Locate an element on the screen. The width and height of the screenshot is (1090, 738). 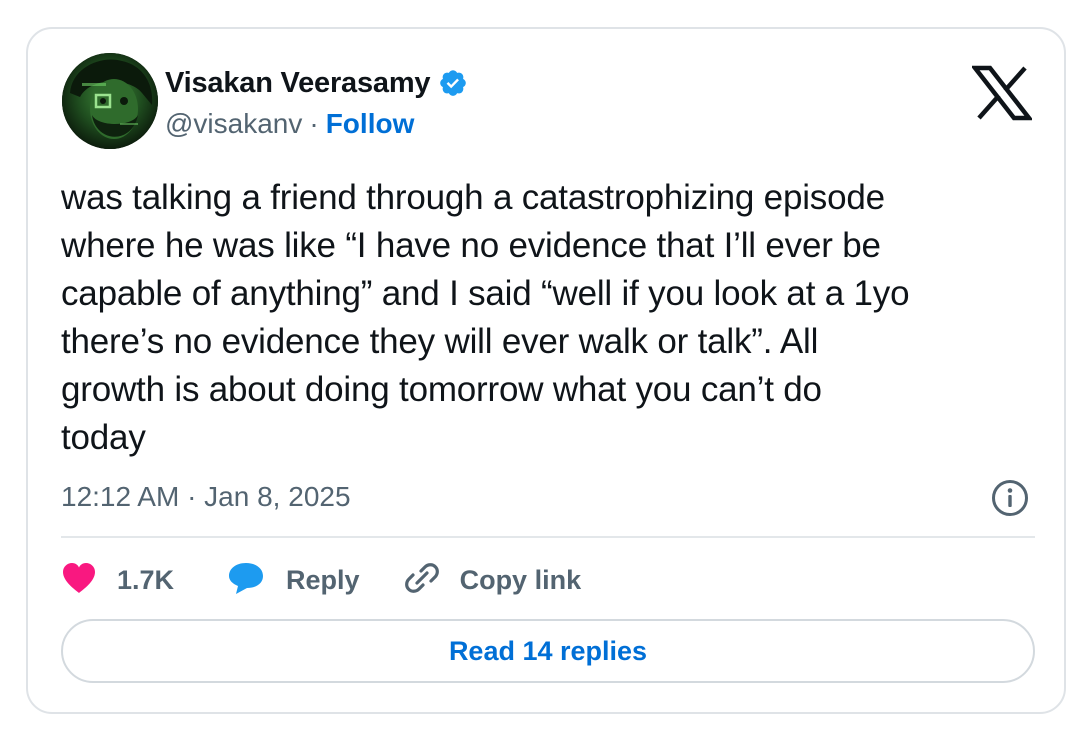
avatar-image is located at coordinates (110, 101).